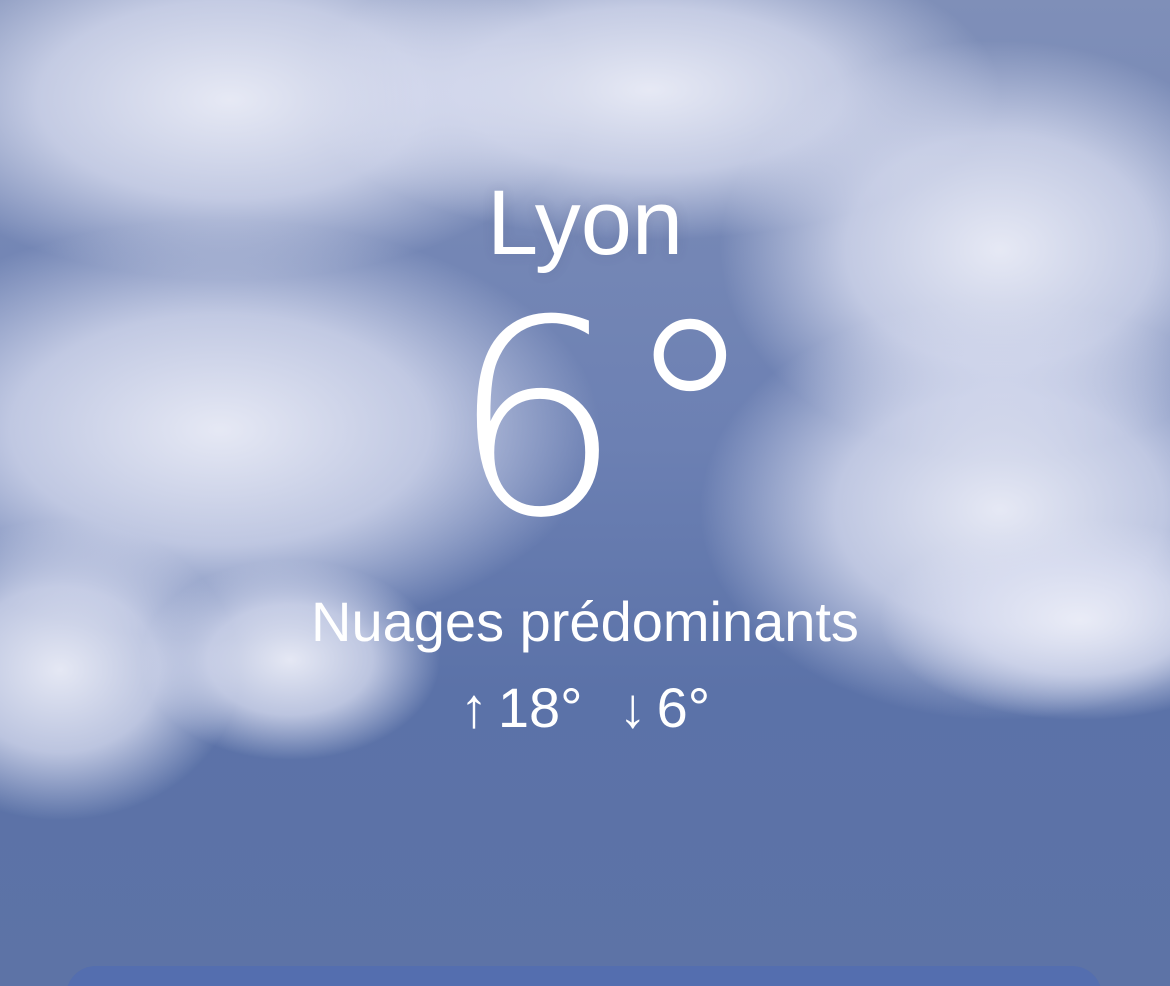 The height and width of the screenshot is (986, 1170). What do you see at coordinates (473, 707) in the screenshot?
I see `arrow-up-icon: ↑` at bounding box center [473, 707].